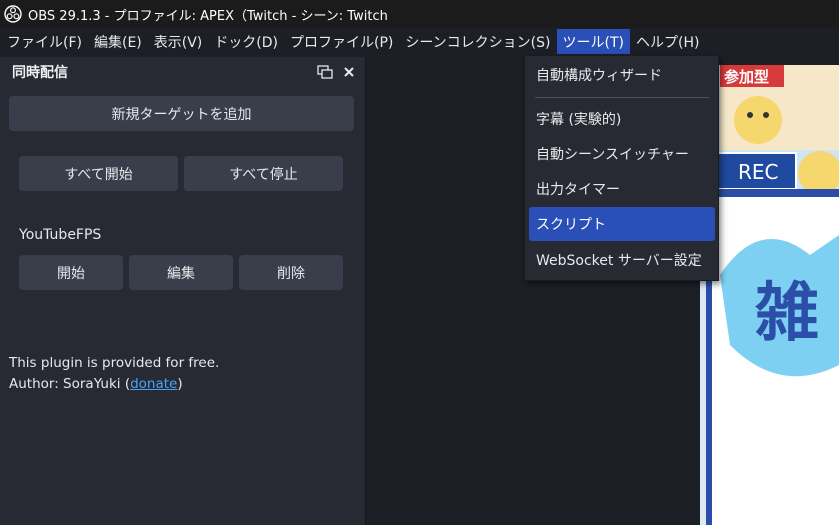 This screenshot has height=525, width=839. Describe the element at coordinates (153, 384) in the screenshot. I see `donate-link: donate` at that location.